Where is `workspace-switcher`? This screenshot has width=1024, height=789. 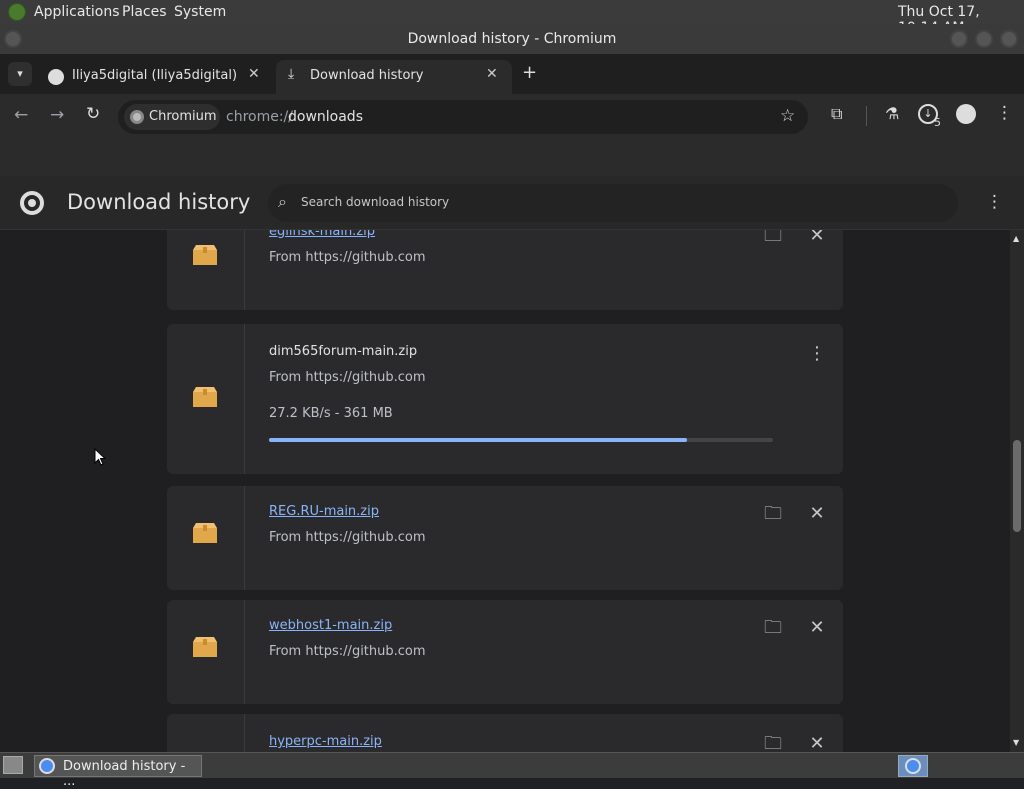 workspace-switcher is located at coordinates (913, 766).